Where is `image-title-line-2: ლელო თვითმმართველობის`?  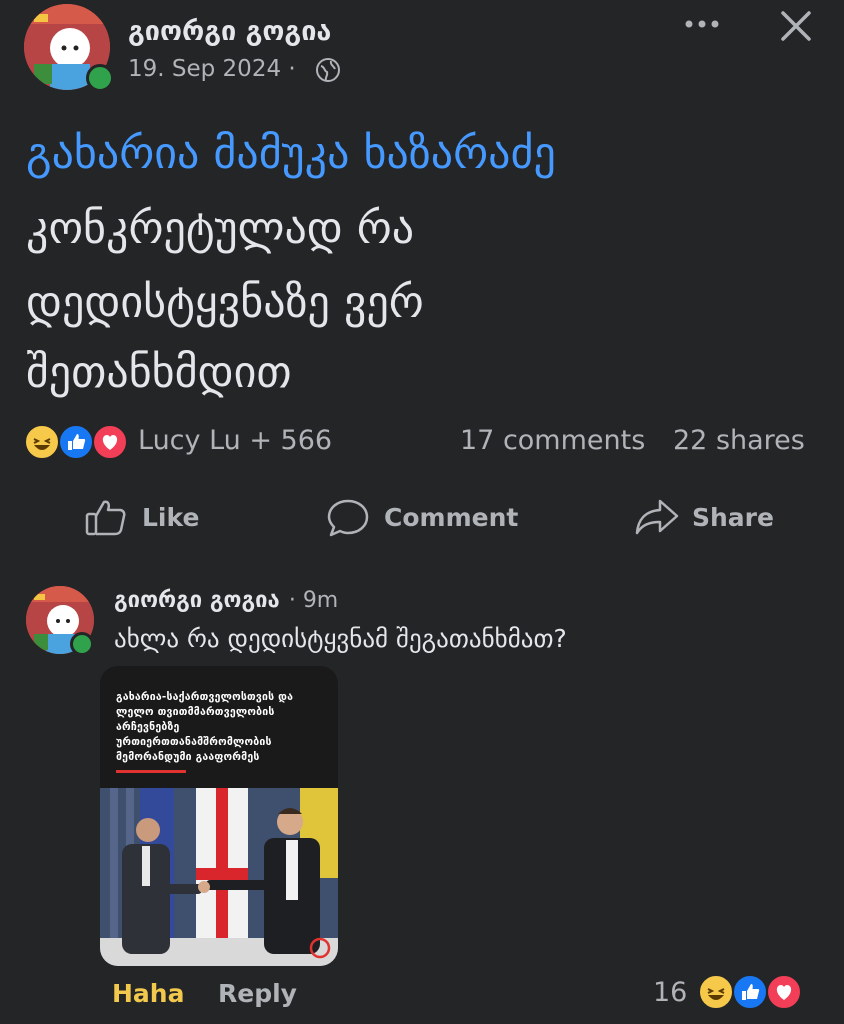
image-title-line-2: ლელო თვითმმართველობის is located at coordinates (195, 712).